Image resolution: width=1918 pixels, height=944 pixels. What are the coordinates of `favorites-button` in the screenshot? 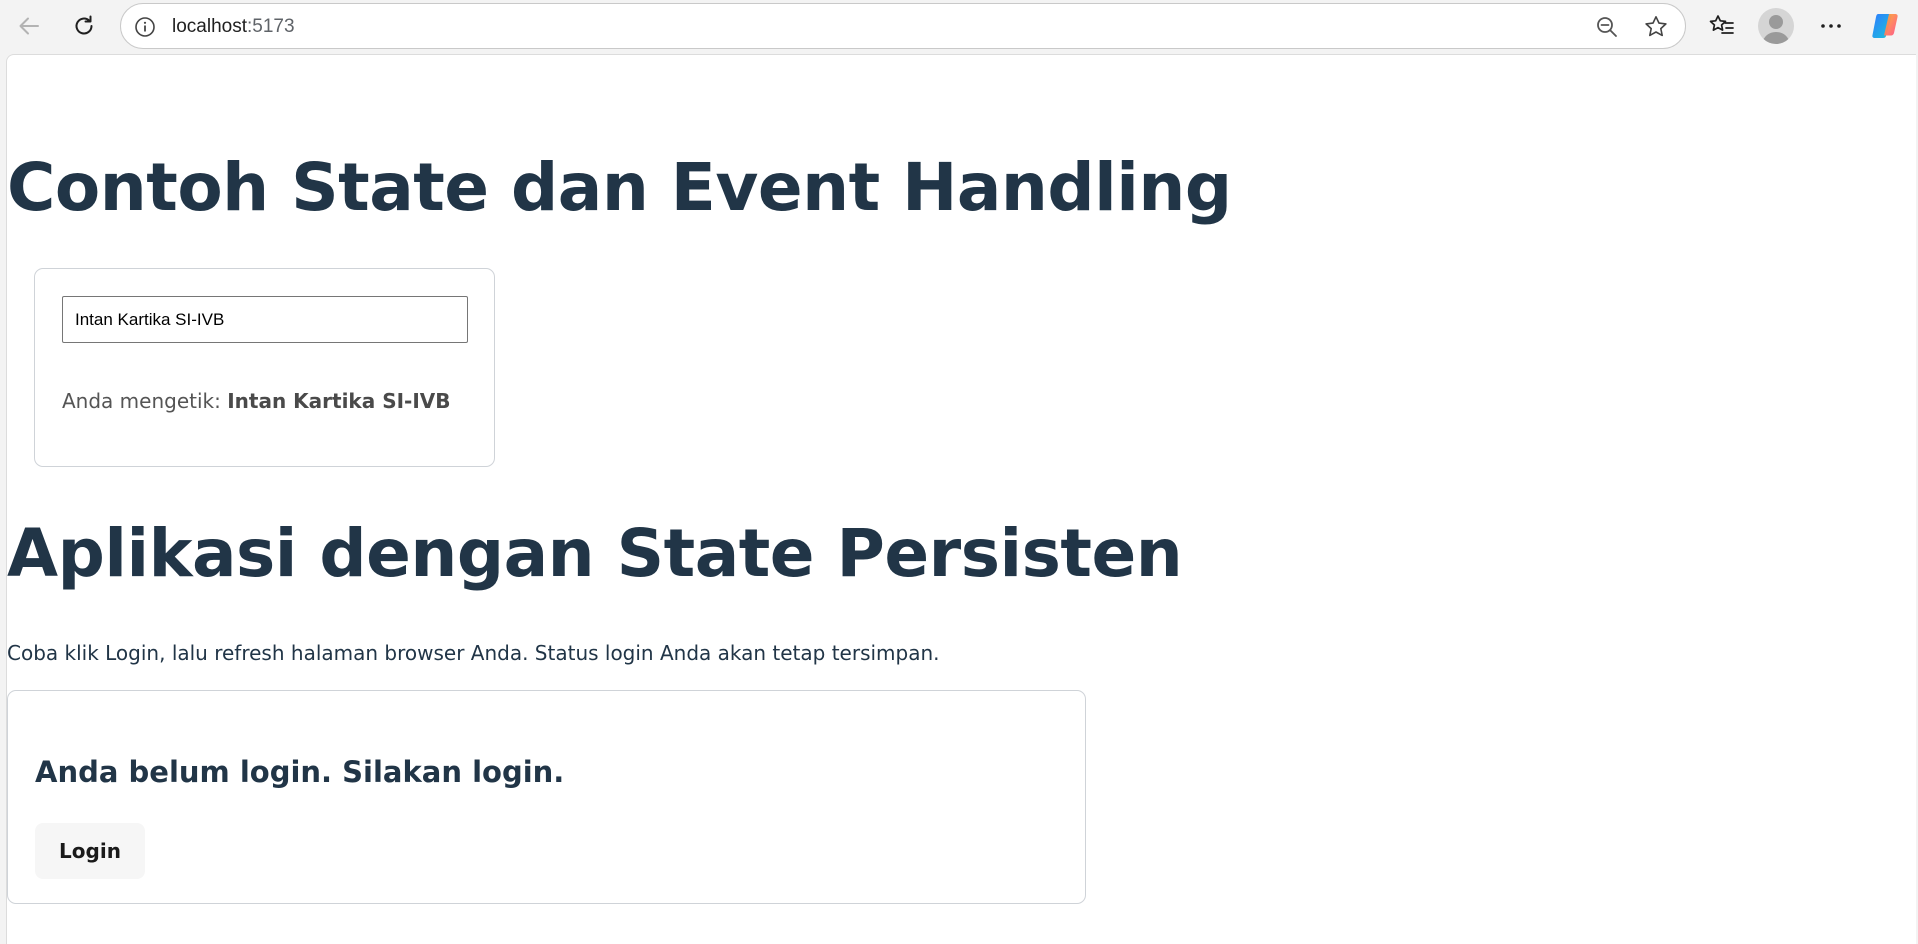 It's located at (1722, 26).